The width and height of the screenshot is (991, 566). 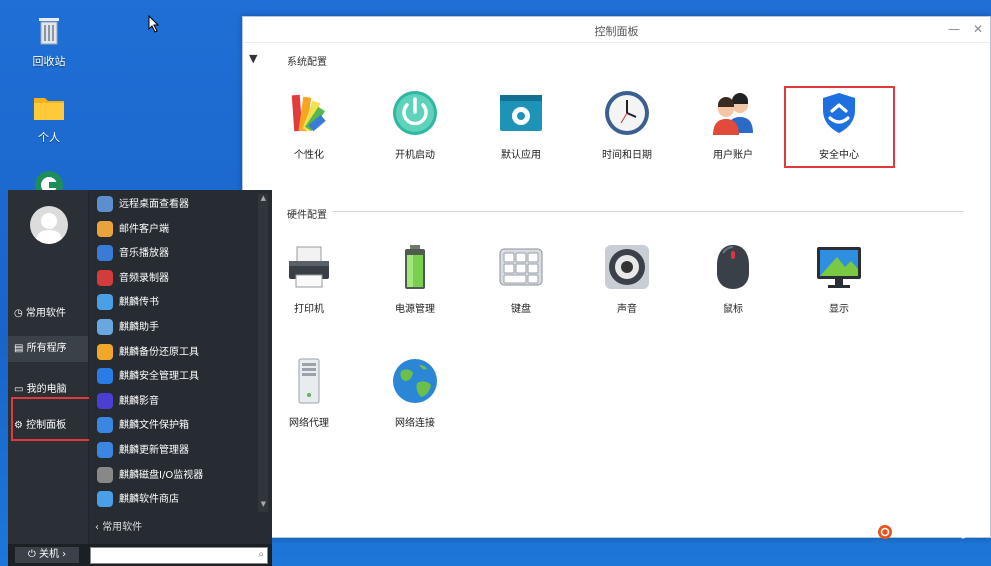 I want to click on list-item: 麒麟助手, so click(x=128, y=328).